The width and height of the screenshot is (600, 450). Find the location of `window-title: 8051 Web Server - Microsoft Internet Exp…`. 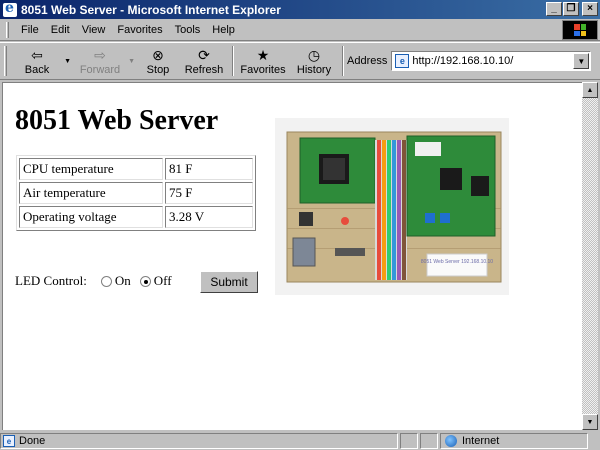

window-title: 8051 Web Server - Microsoft Internet Exp… is located at coordinates (151, 9).